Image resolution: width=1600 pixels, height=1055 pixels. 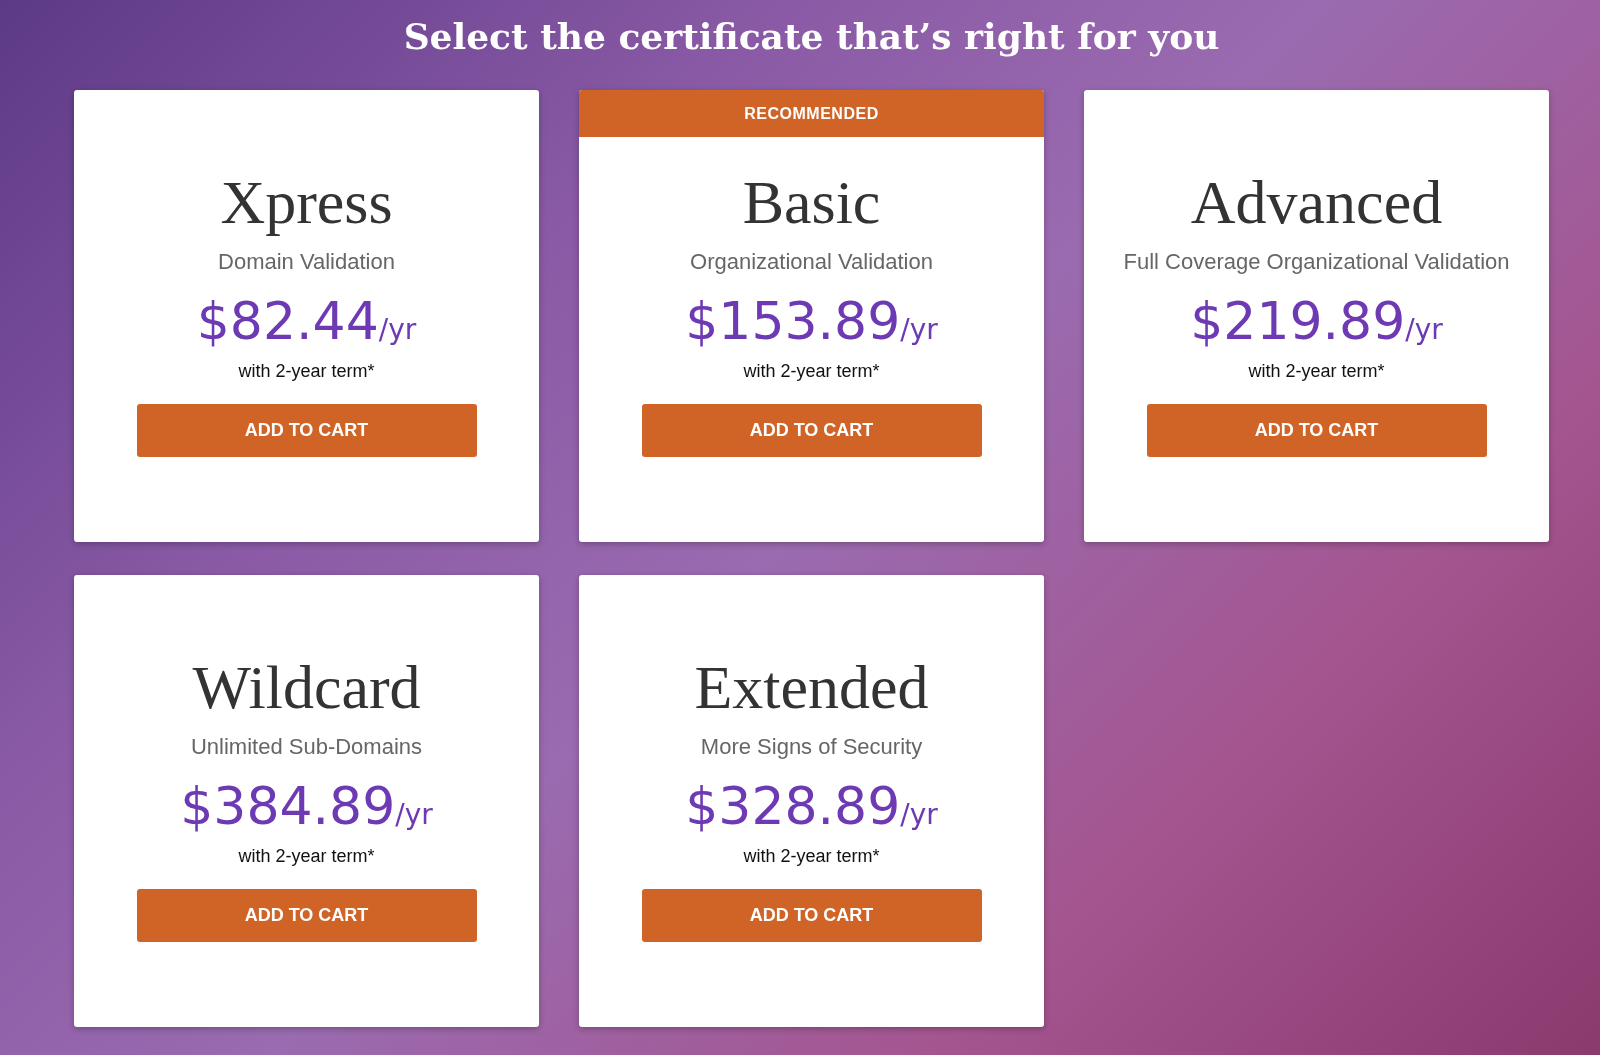 I want to click on page-heading: Select the certificate that’s right for you, so click(x=811, y=36).